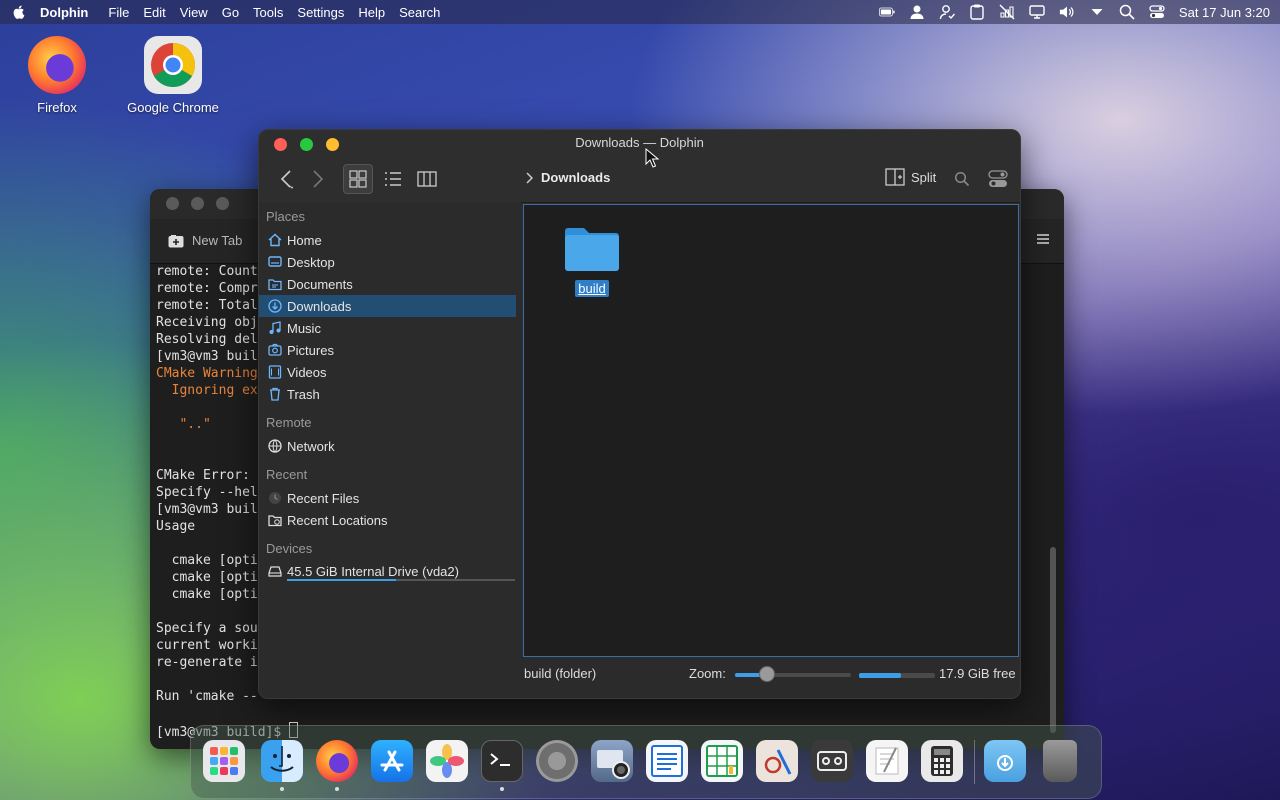 Image resolution: width=1280 pixels, height=800 pixels. I want to click on finder-icon, so click(282, 759).